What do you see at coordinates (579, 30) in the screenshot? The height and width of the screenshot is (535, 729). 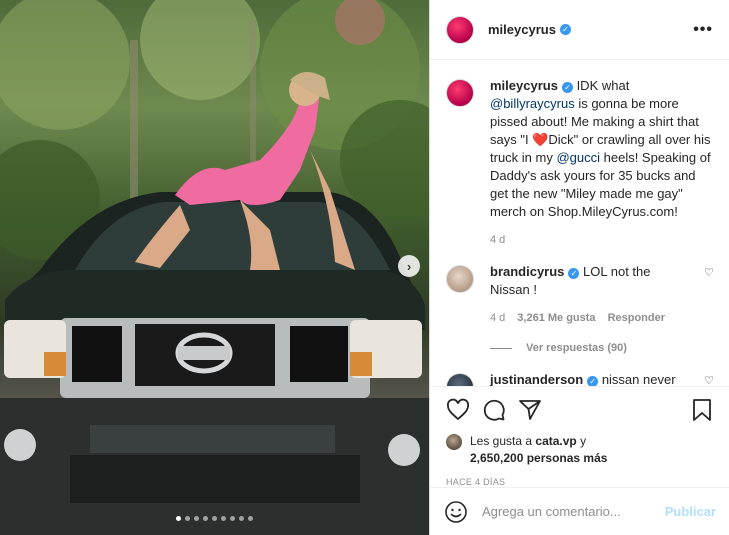 I see `post-header: mileycyrus ✓ •••` at bounding box center [579, 30].